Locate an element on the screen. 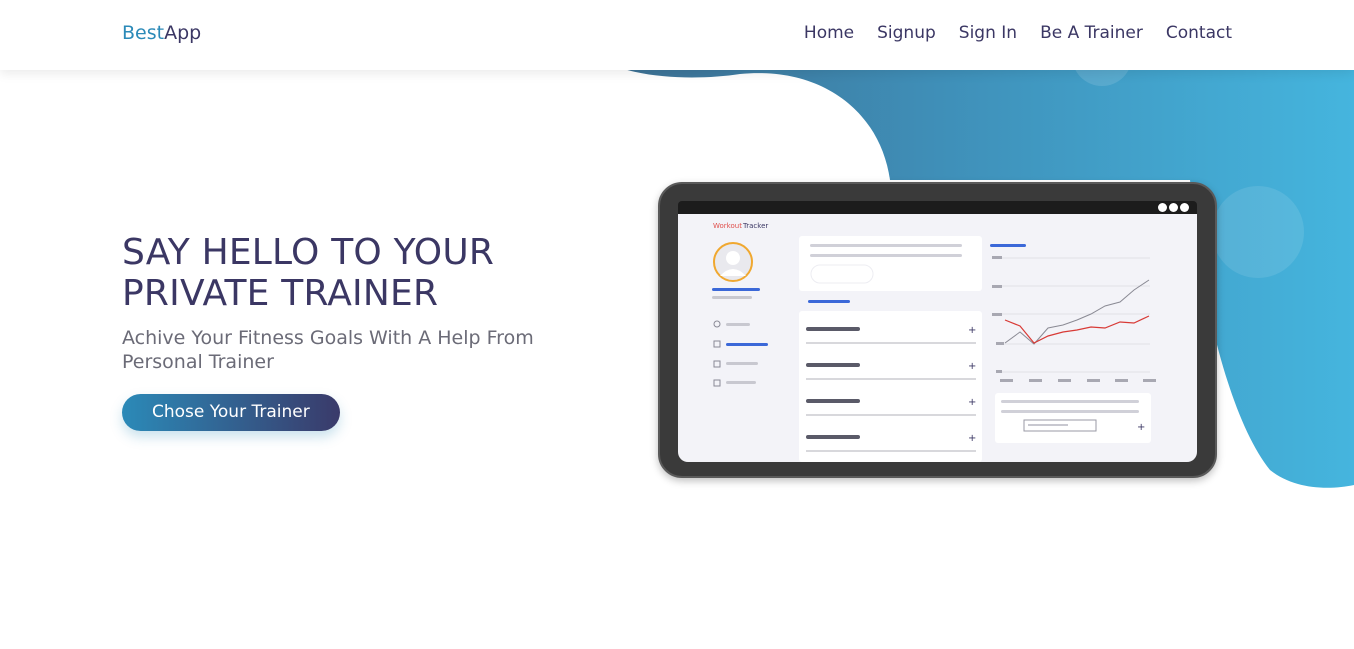 The width and height of the screenshot is (1354, 649). brand-logo: BestApp is located at coordinates (161, 33).